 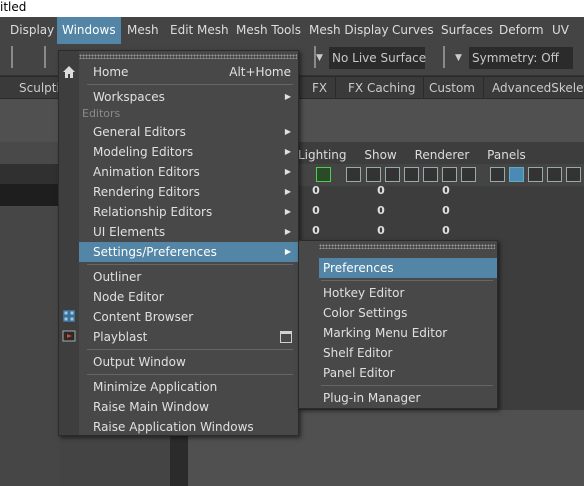 What do you see at coordinates (189, 337) in the screenshot?
I see `menu-item-playblast: Playblast` at bounding box center [189, 337].